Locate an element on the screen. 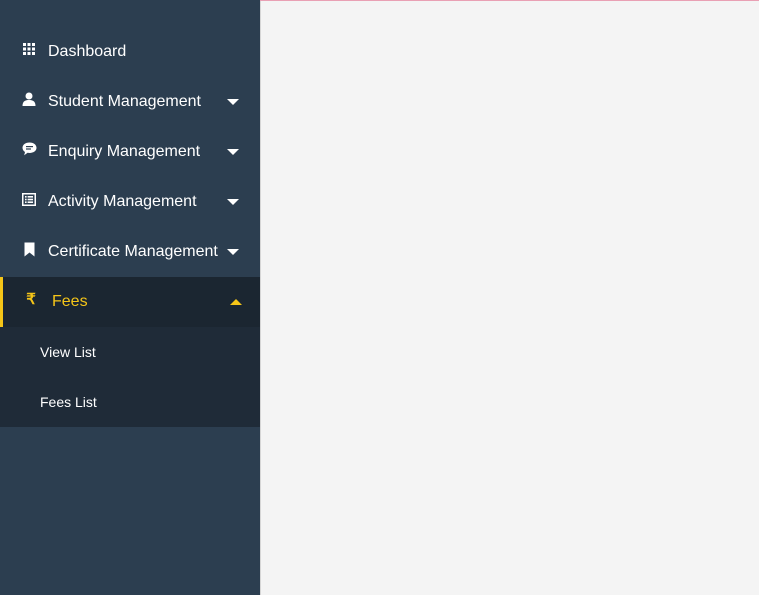  sidebar-item-enquiry-management: Enquiry Management is located at coordinates (130, 152).